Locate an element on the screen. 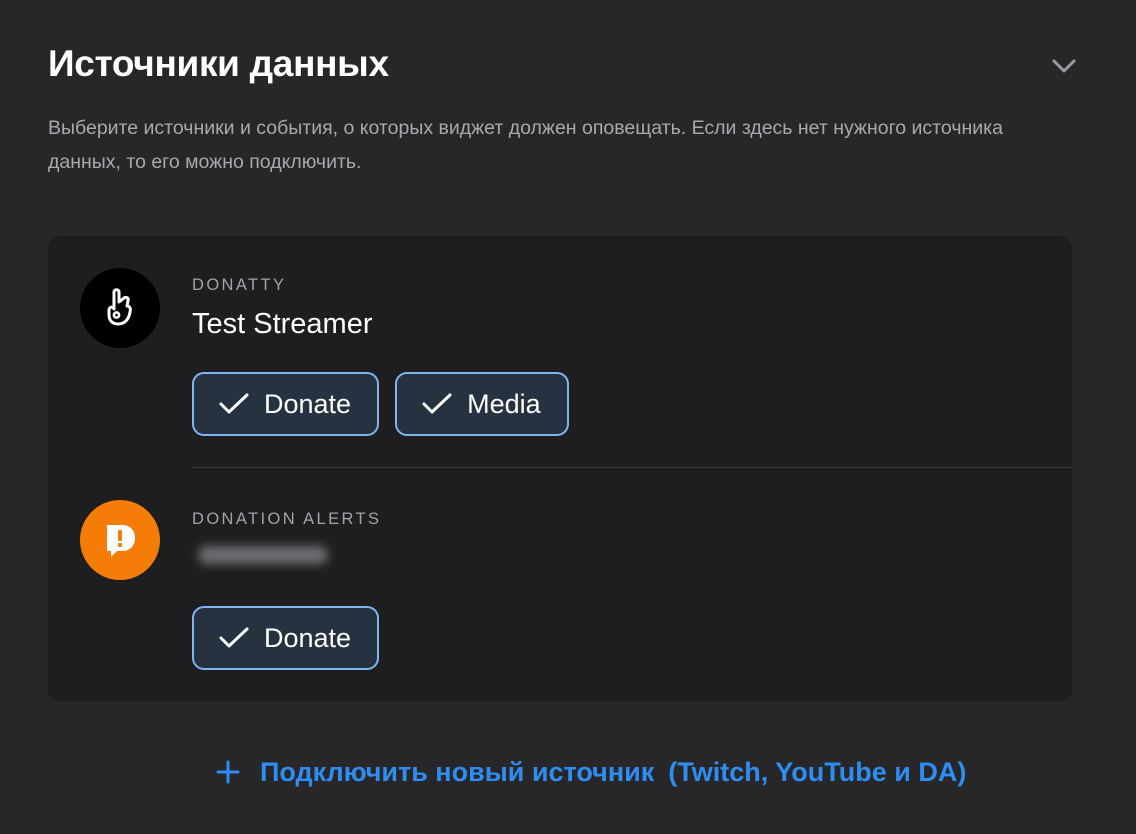  source-provider-name: DONATTY is located at coordinates (239, 285).